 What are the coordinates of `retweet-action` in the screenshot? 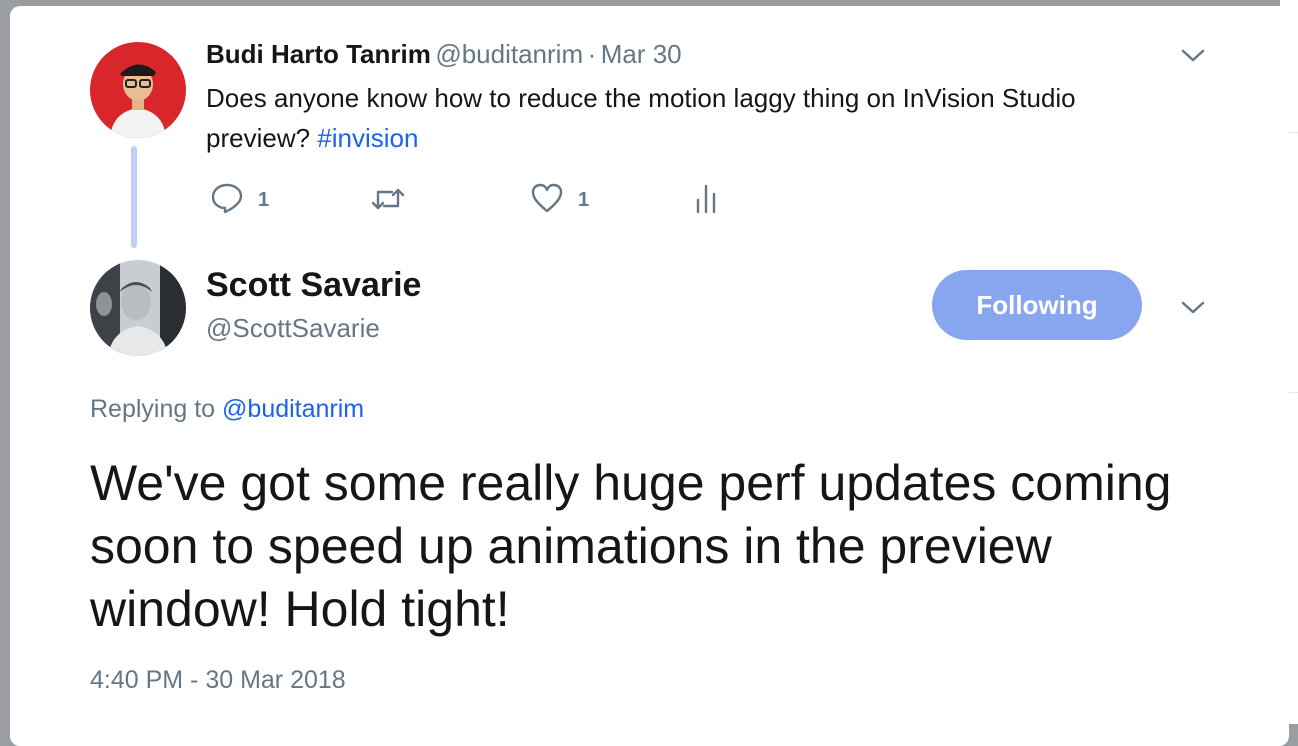 It's located at (388, 201).